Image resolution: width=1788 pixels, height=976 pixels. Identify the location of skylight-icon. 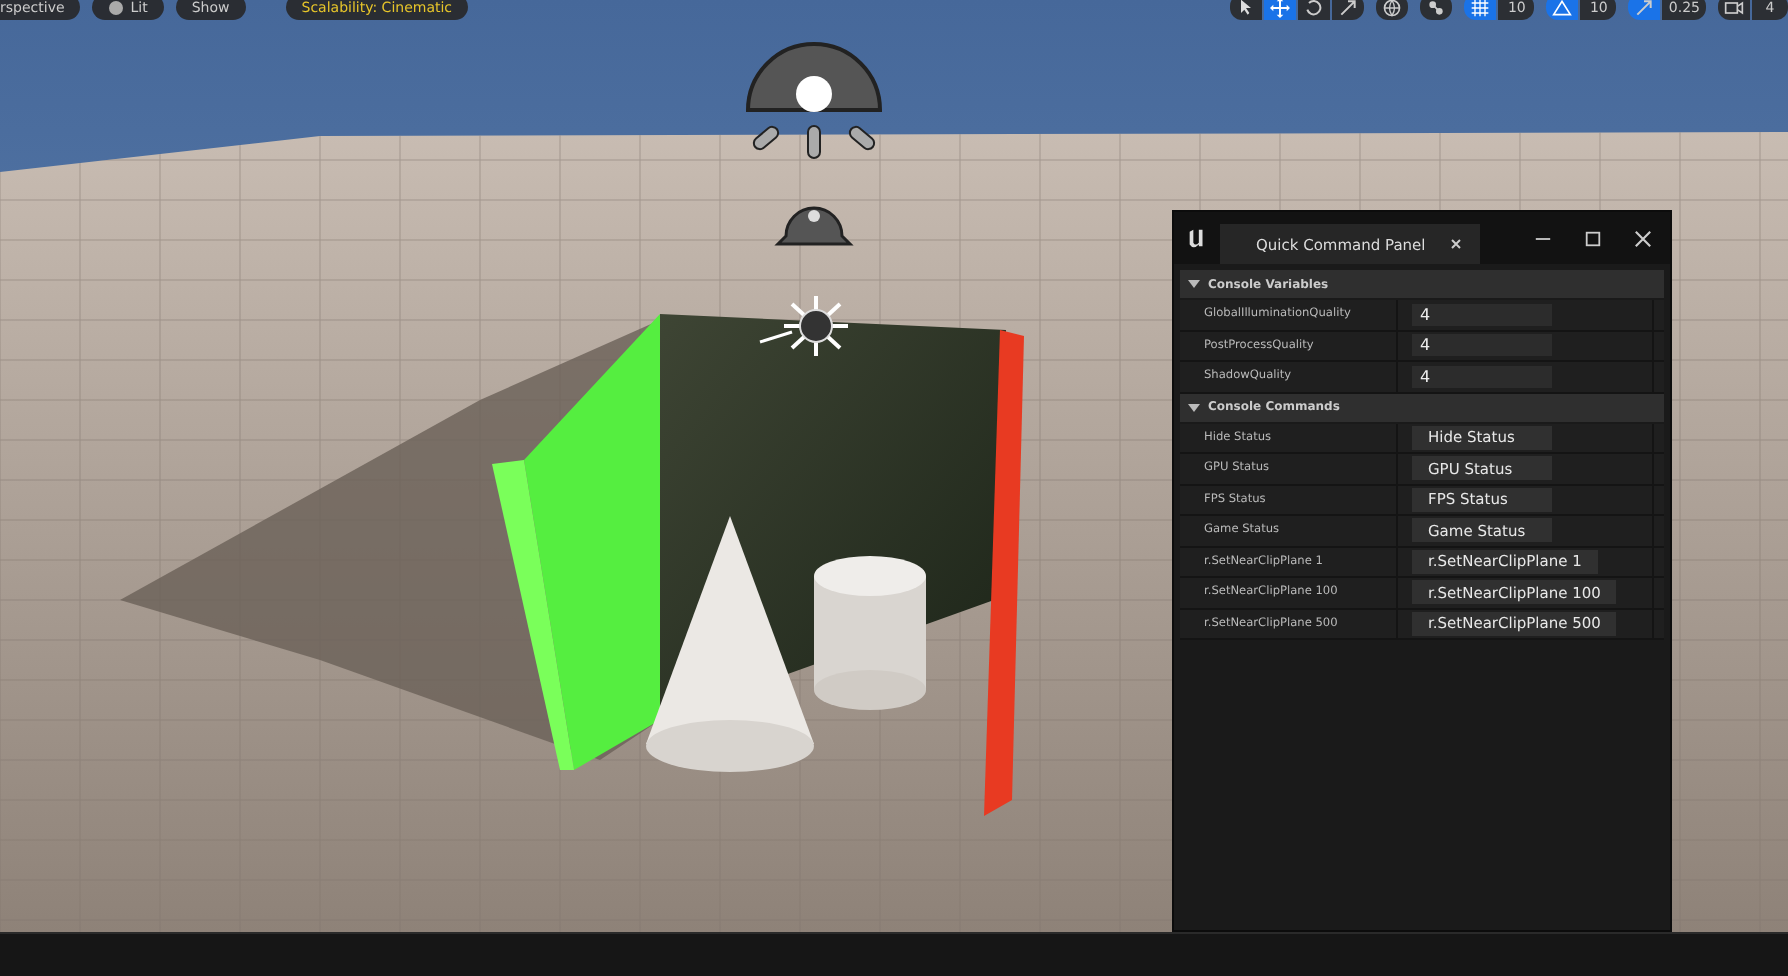
(814, 100).